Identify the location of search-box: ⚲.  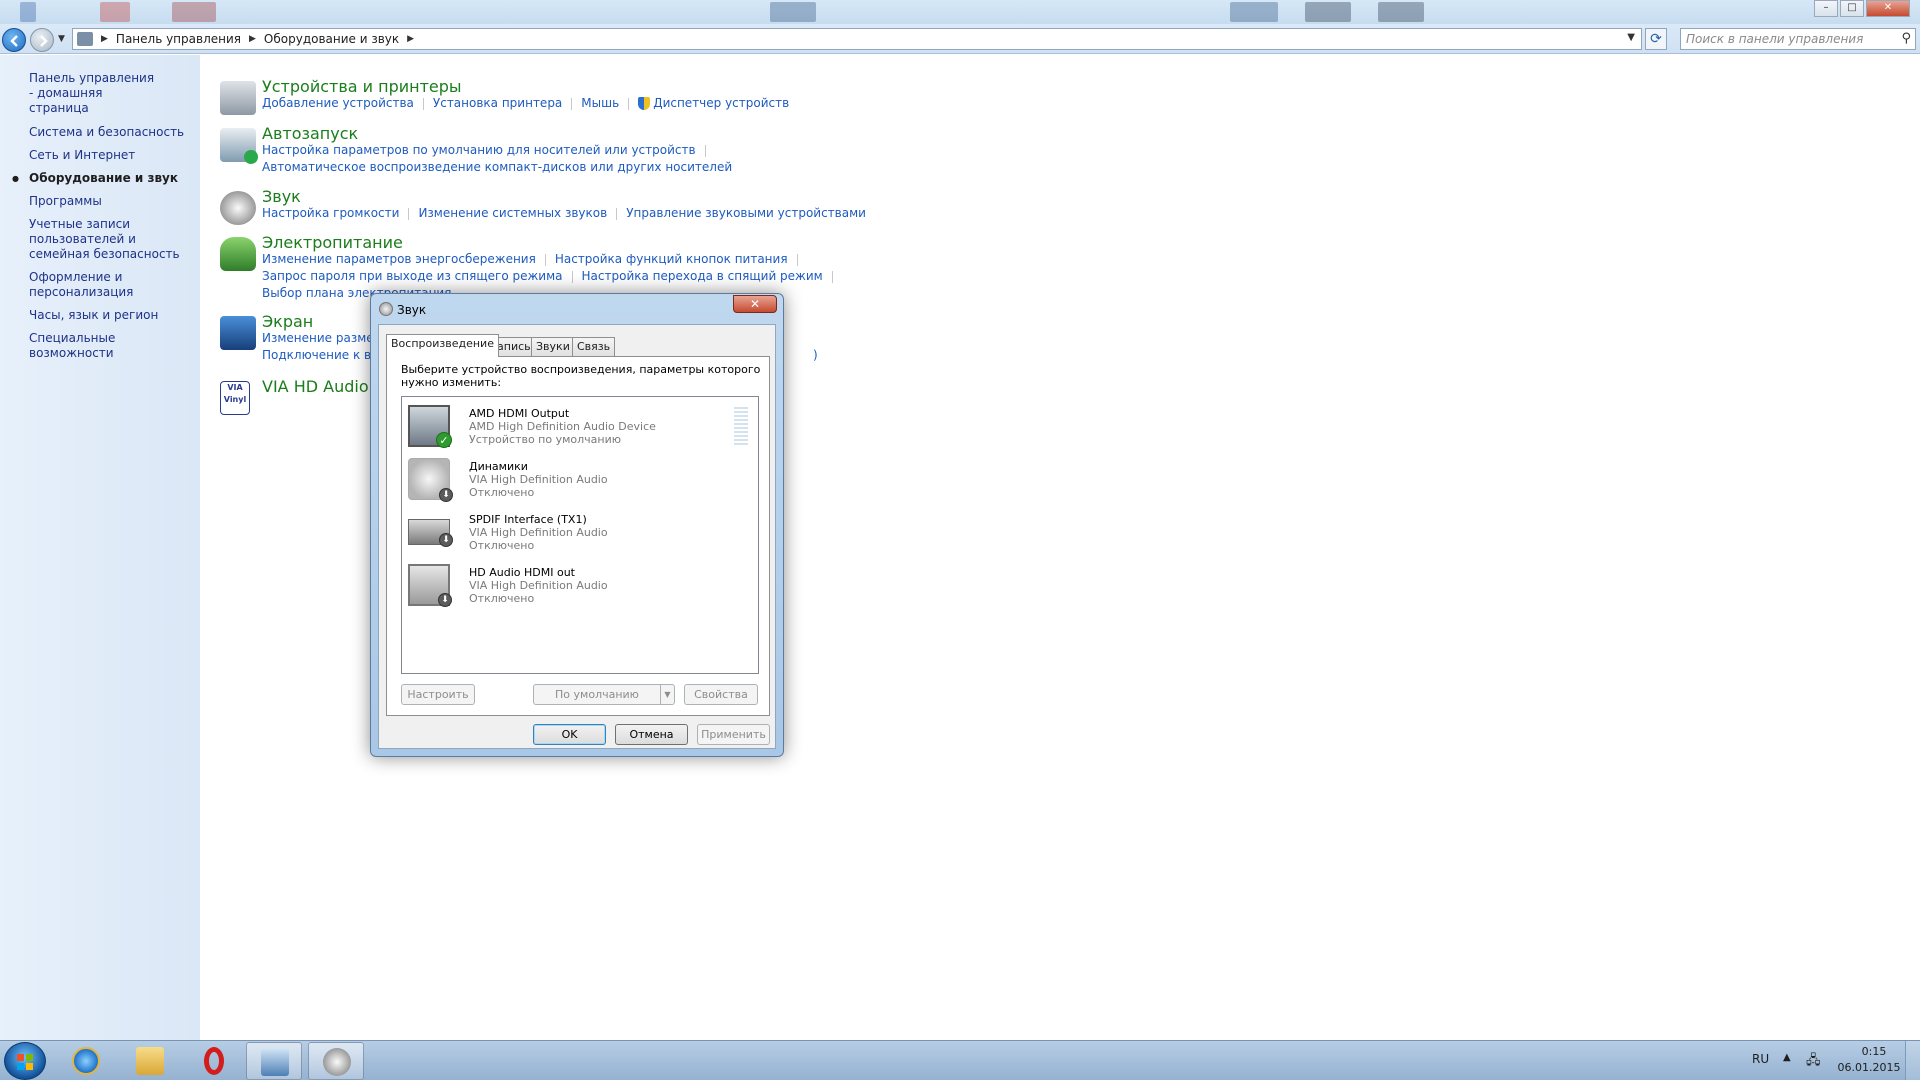
(1798, 39).